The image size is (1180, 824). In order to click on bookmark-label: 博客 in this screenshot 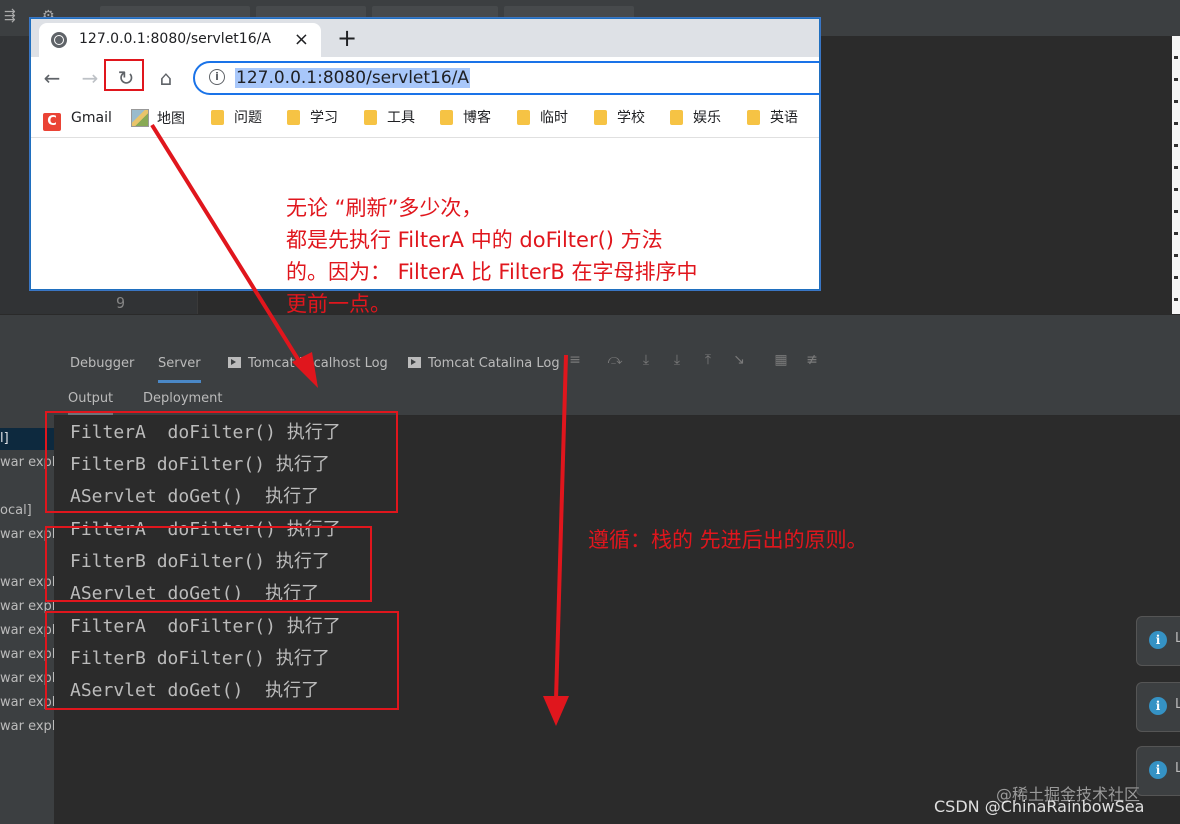, I will do `click(477, 118)`.